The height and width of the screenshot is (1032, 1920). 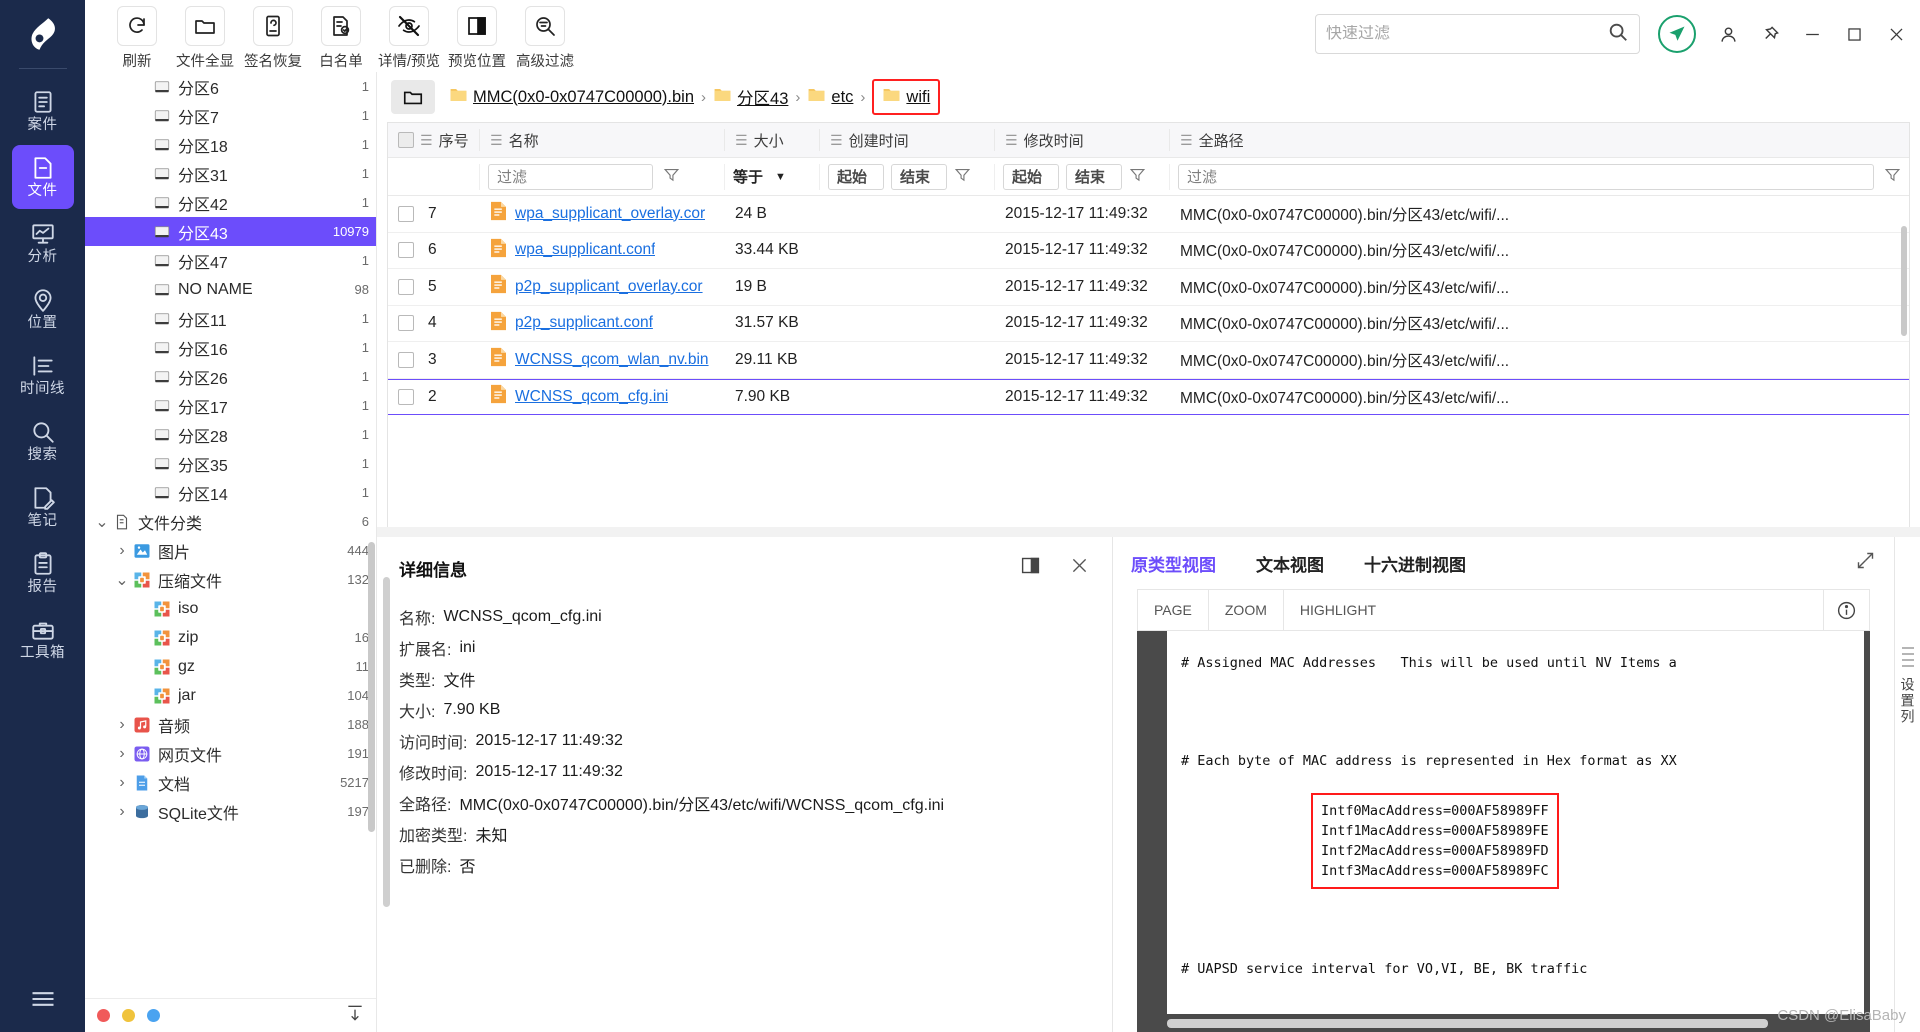 I want to click on column-header-size: ☰ 大小, so click(x=772, y=140).